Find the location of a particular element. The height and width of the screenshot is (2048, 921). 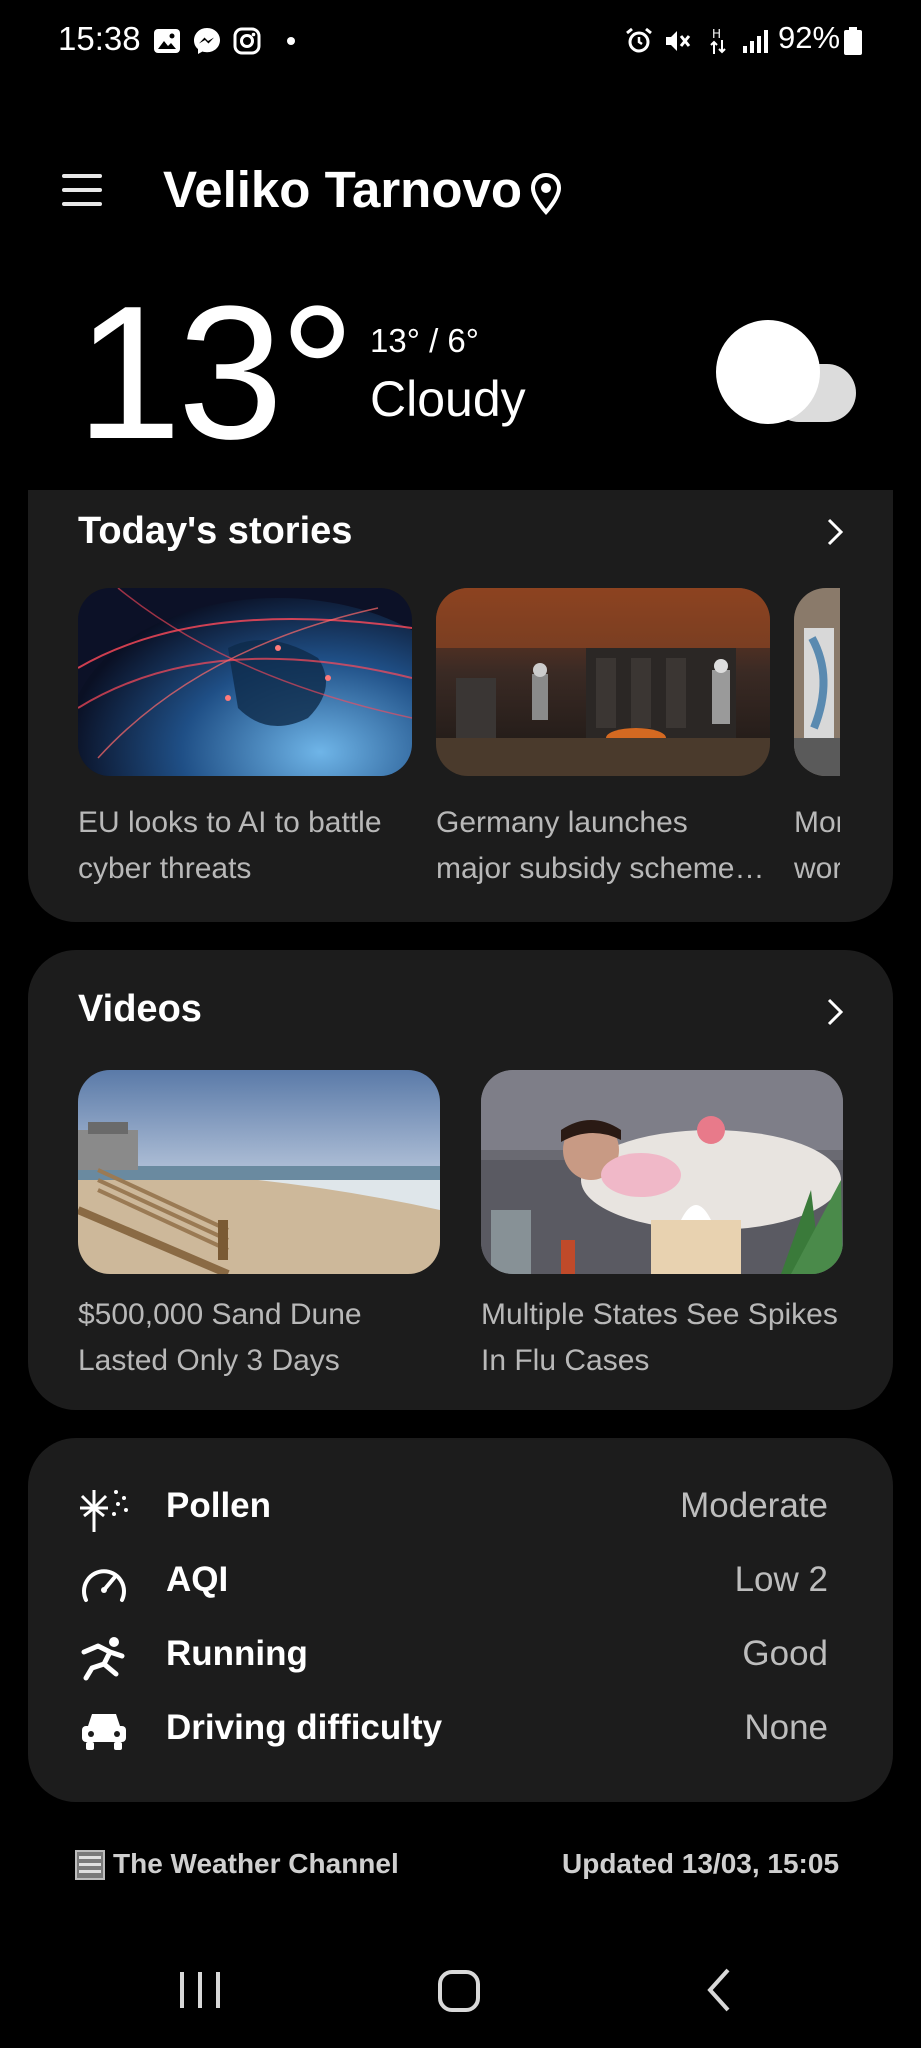

detail-row-aqi: AQI Low 2 is located at coordinates (453, 1584).